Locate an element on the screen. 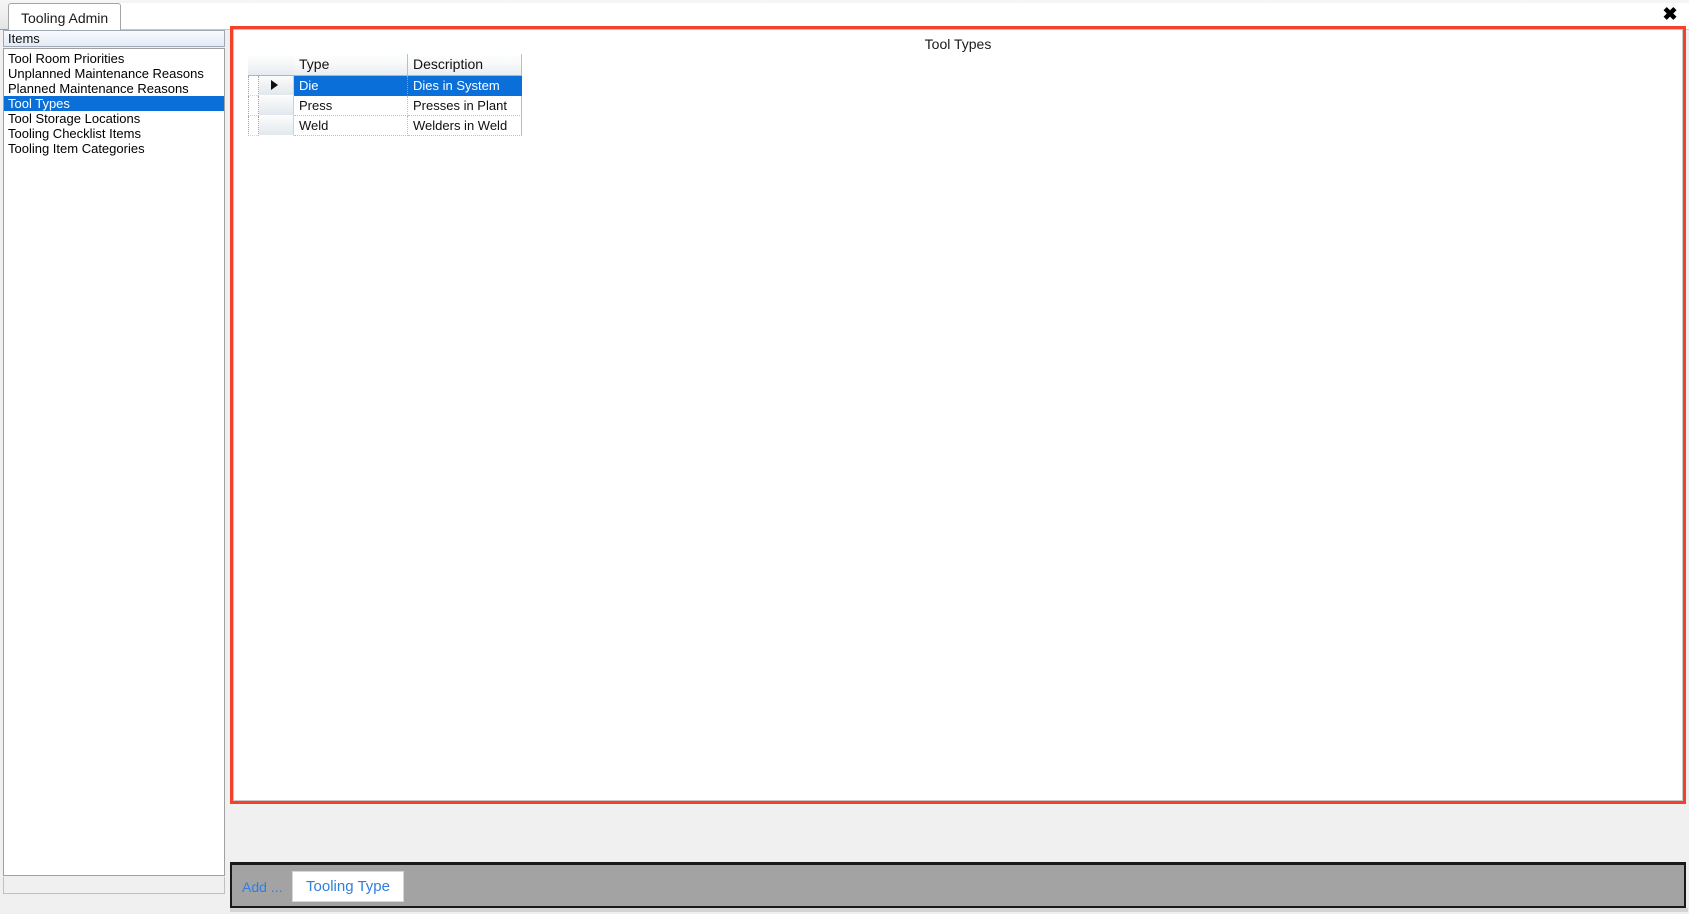  sidebar-footer is located at coordinates (114, 885).